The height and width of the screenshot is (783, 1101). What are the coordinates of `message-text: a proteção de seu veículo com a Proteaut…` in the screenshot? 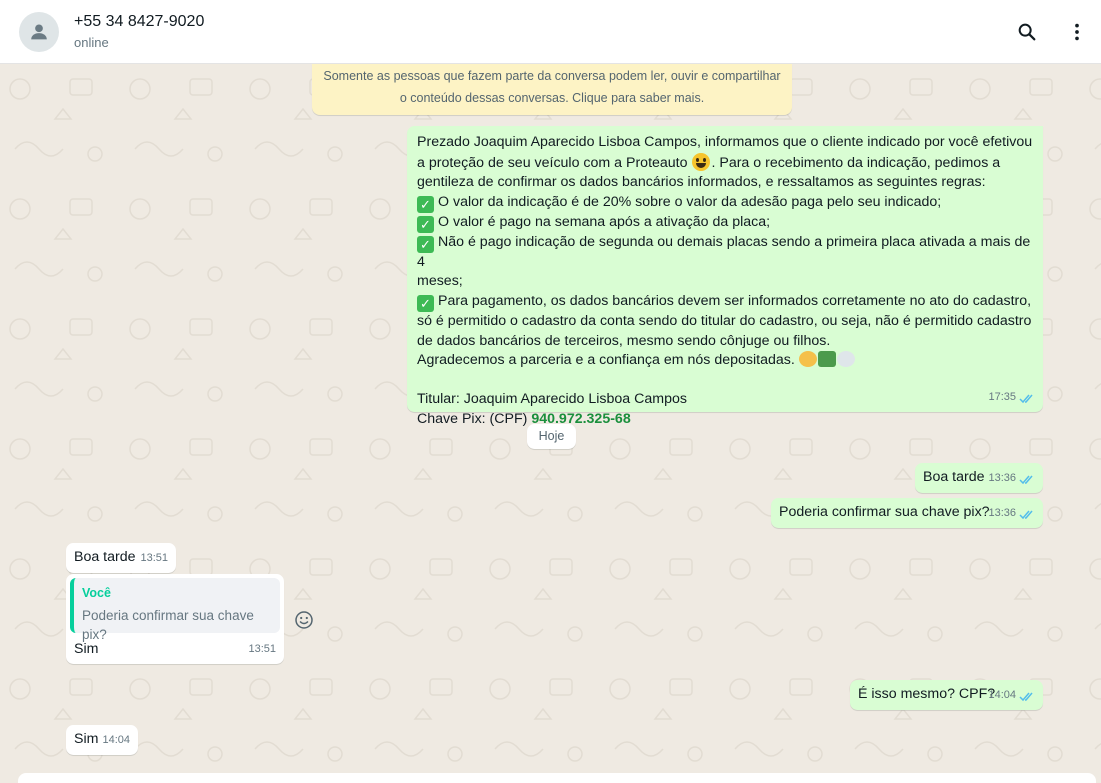 It's located at (554, 162).